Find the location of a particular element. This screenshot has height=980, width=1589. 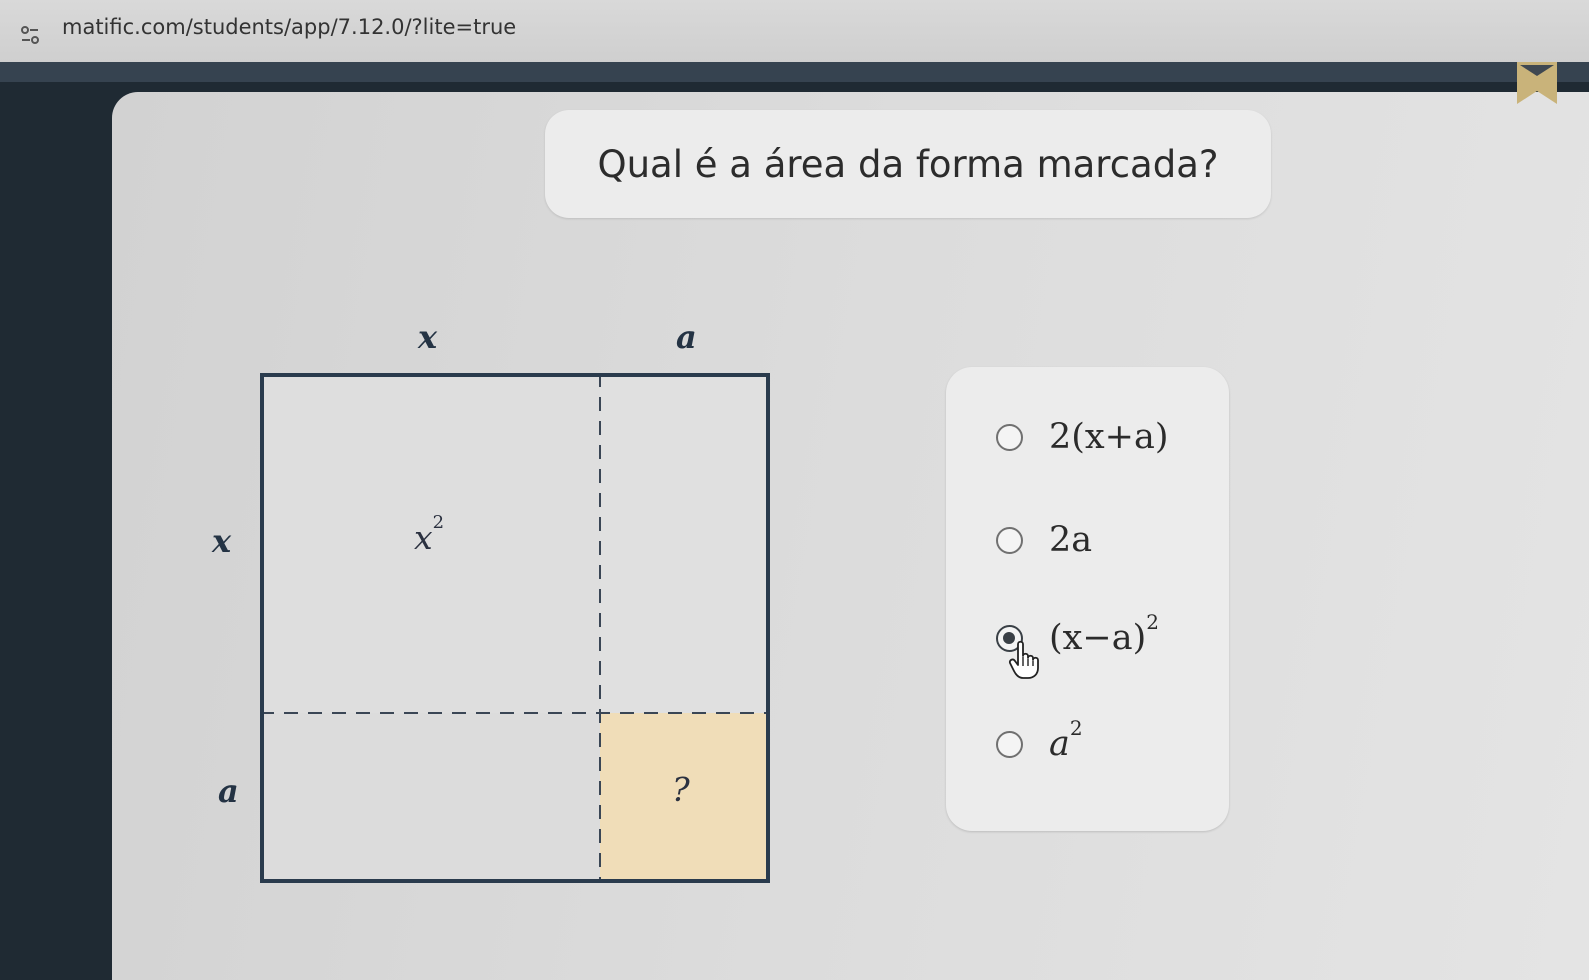

option-2-x-plus-a: 2(x+a) is located at coordinates (1082, 437).